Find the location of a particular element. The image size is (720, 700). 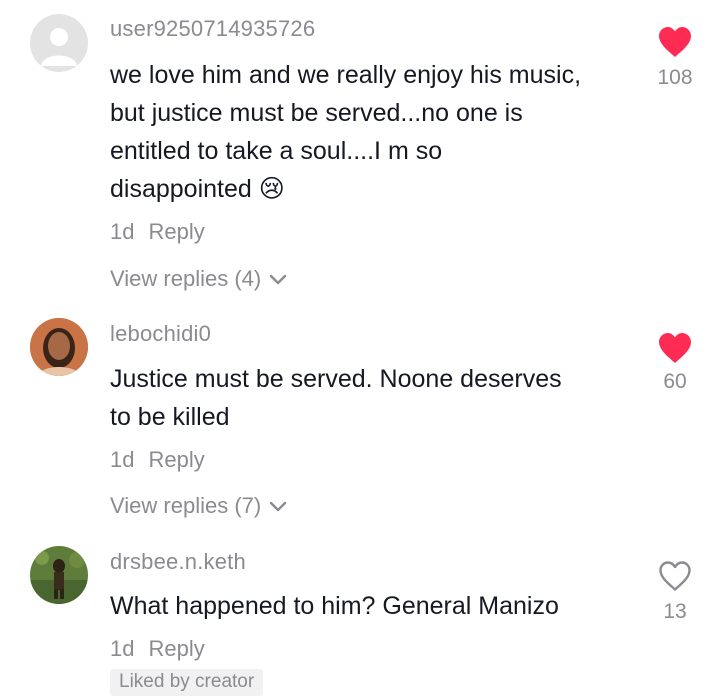

like-count: 108 is located at coordinates (675, 77).